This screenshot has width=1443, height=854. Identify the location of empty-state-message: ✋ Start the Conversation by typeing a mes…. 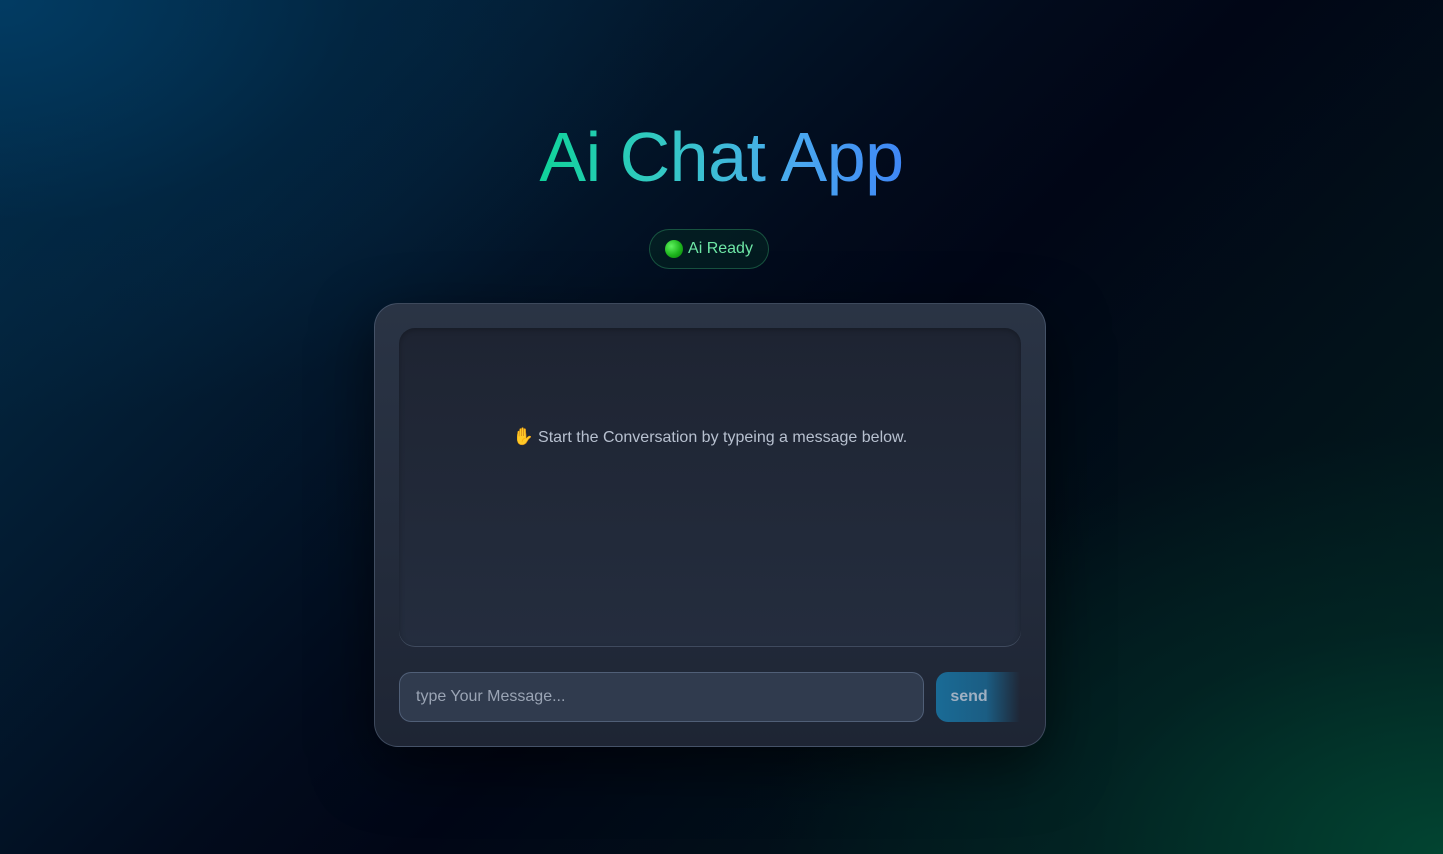
(710, 437).